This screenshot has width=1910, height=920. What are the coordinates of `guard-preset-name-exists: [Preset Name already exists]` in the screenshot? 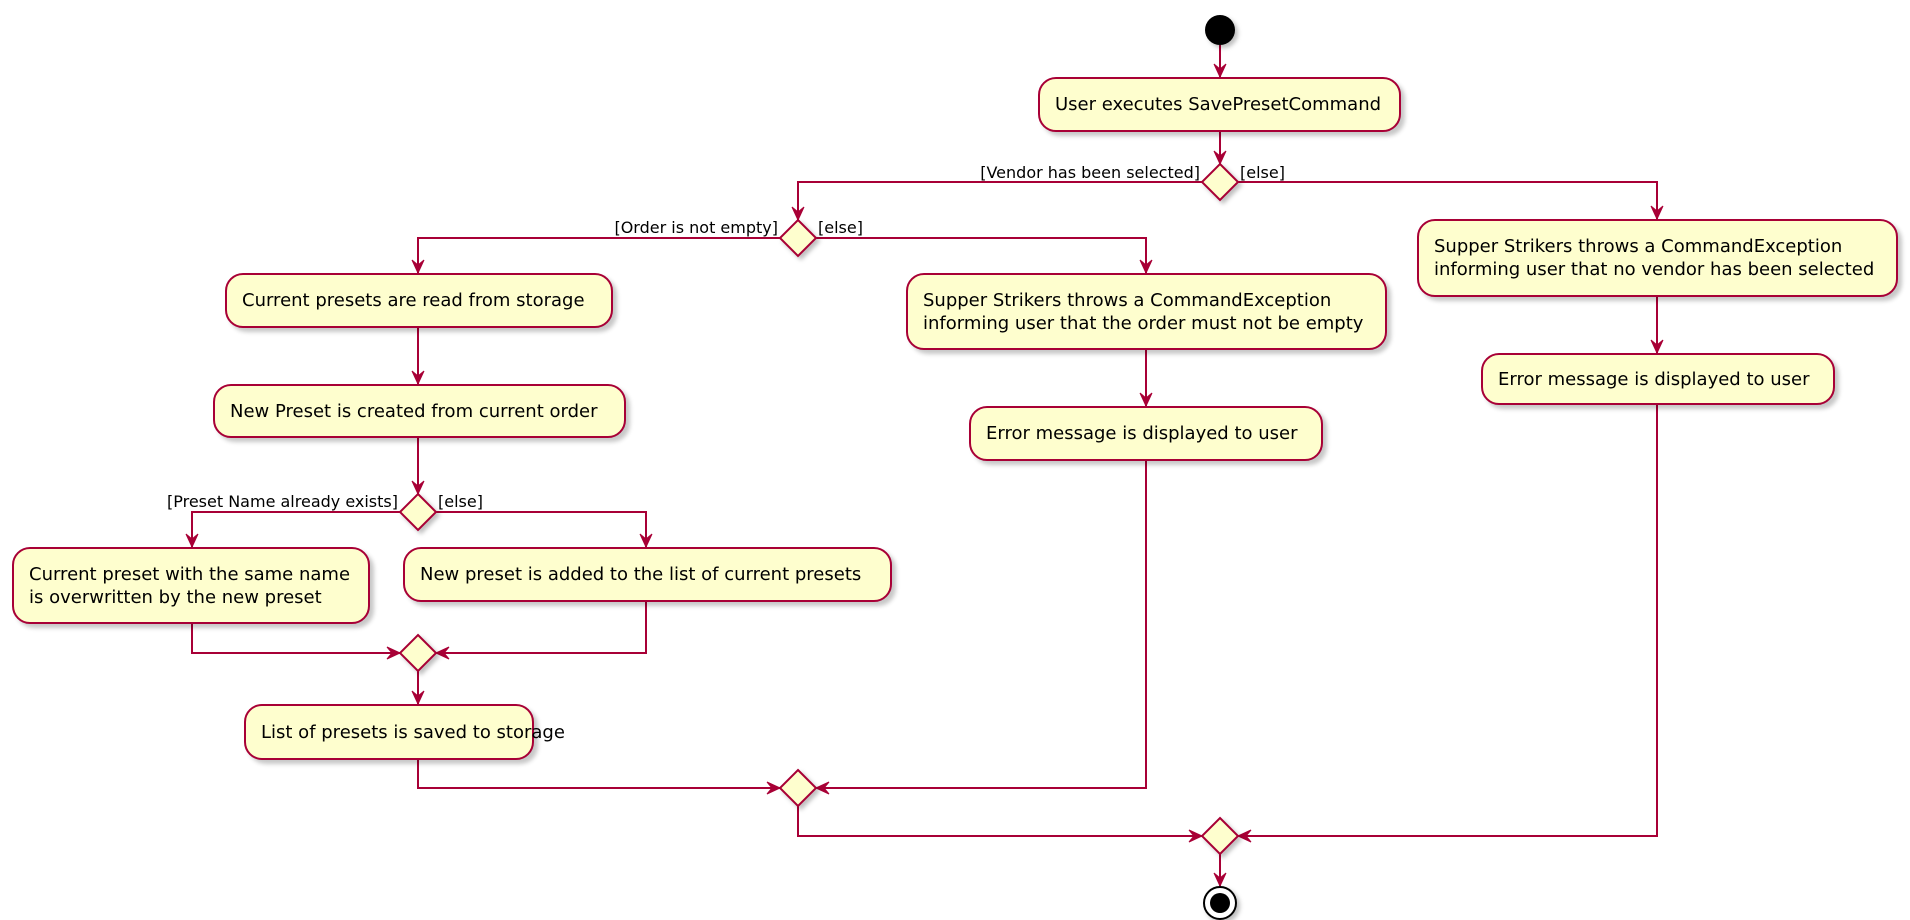 It's located at (282, 501).